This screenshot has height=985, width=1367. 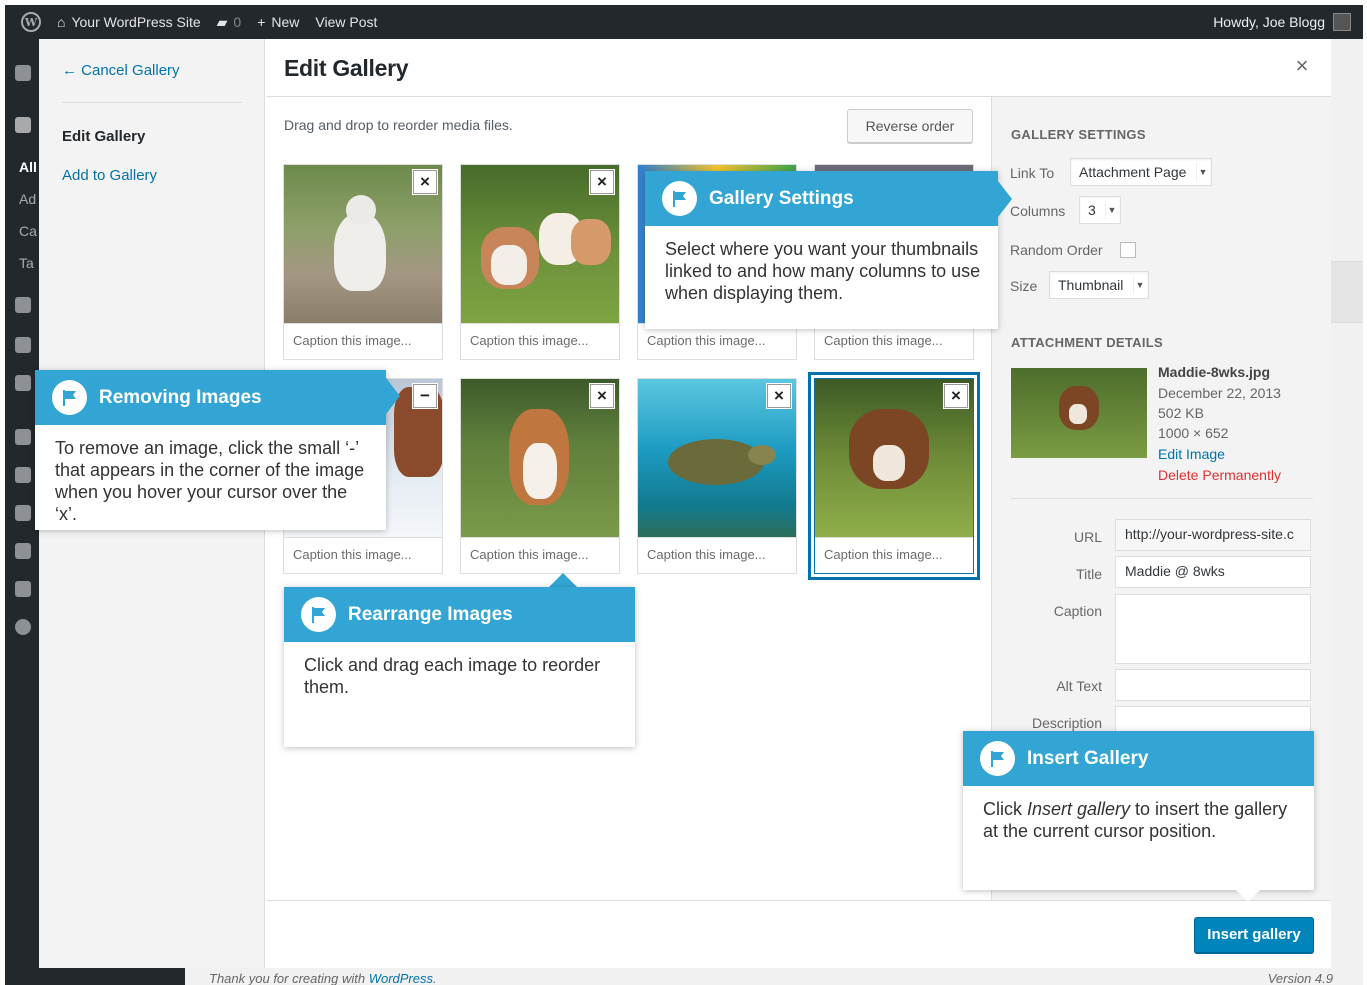 I want to click on site-name-link: ⌂ Your WordPress Site, so click(x=129, y=22).